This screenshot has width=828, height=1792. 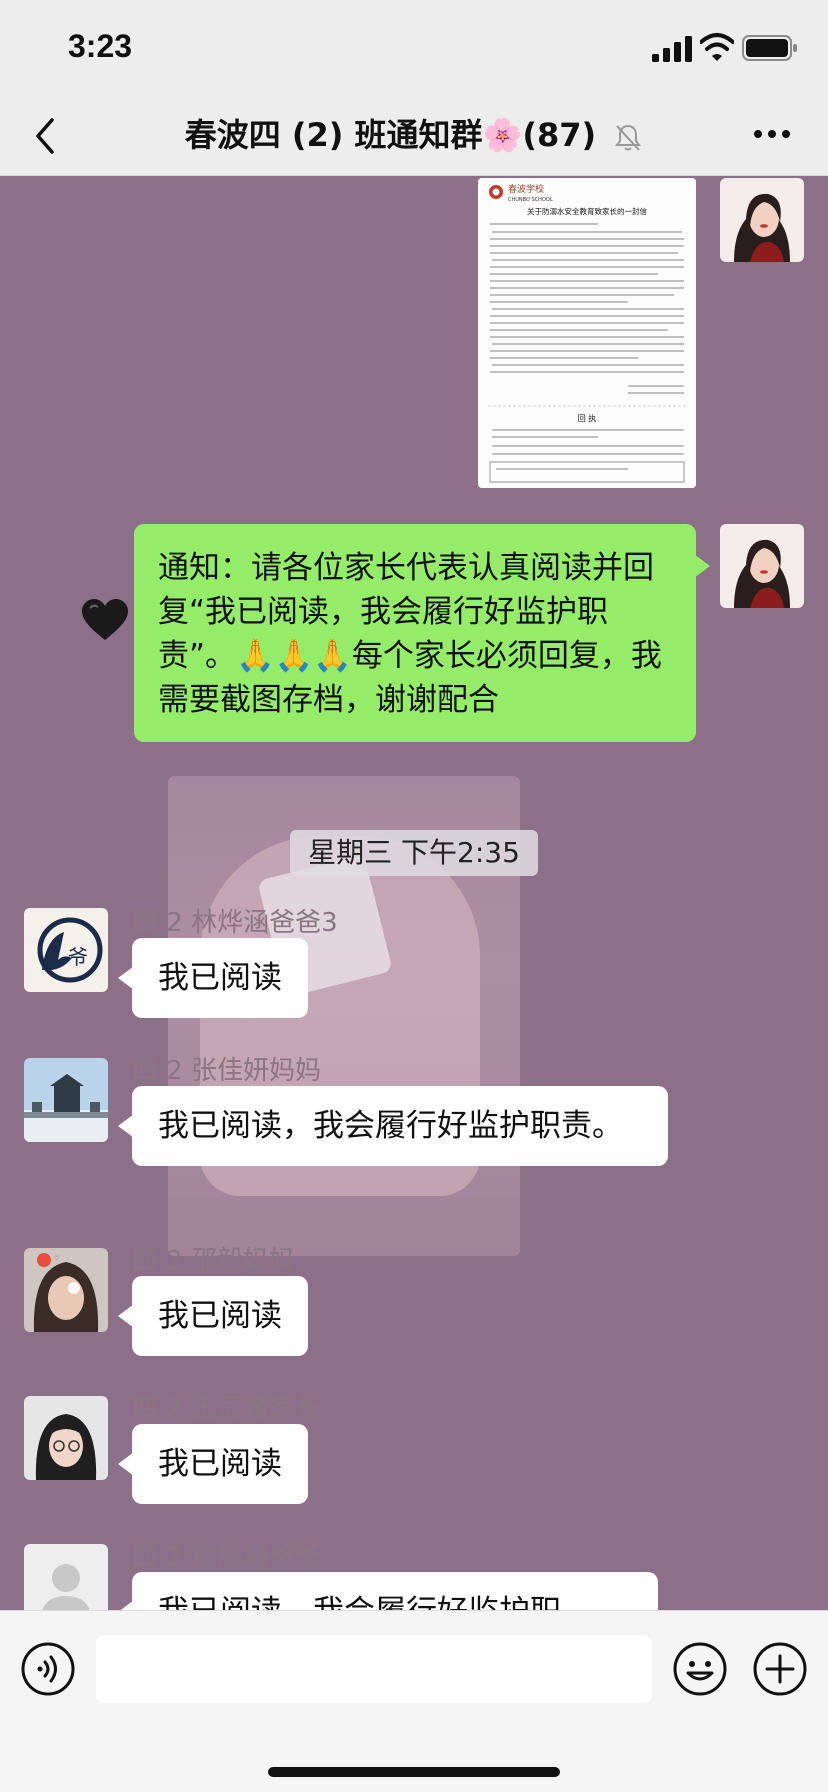 What do you see at coordinates (769, 48) in the screenshot?
I see `battery-icon` at bounding box center [769, 48].